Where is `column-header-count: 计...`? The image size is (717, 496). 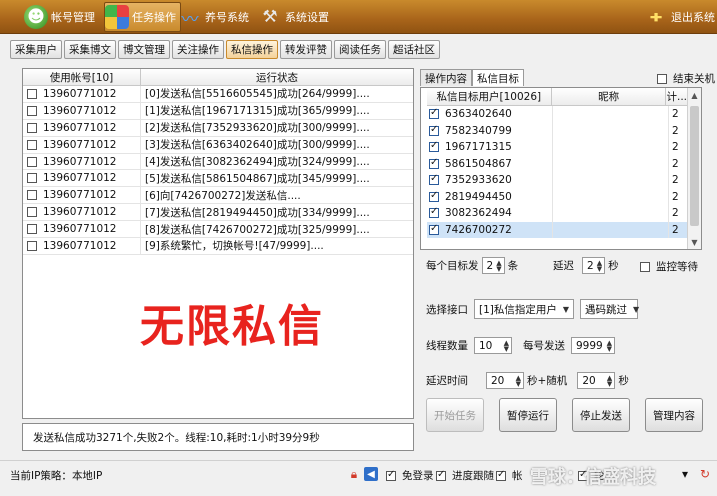 column-header-count: 计... is located at coordinates (676, 96).